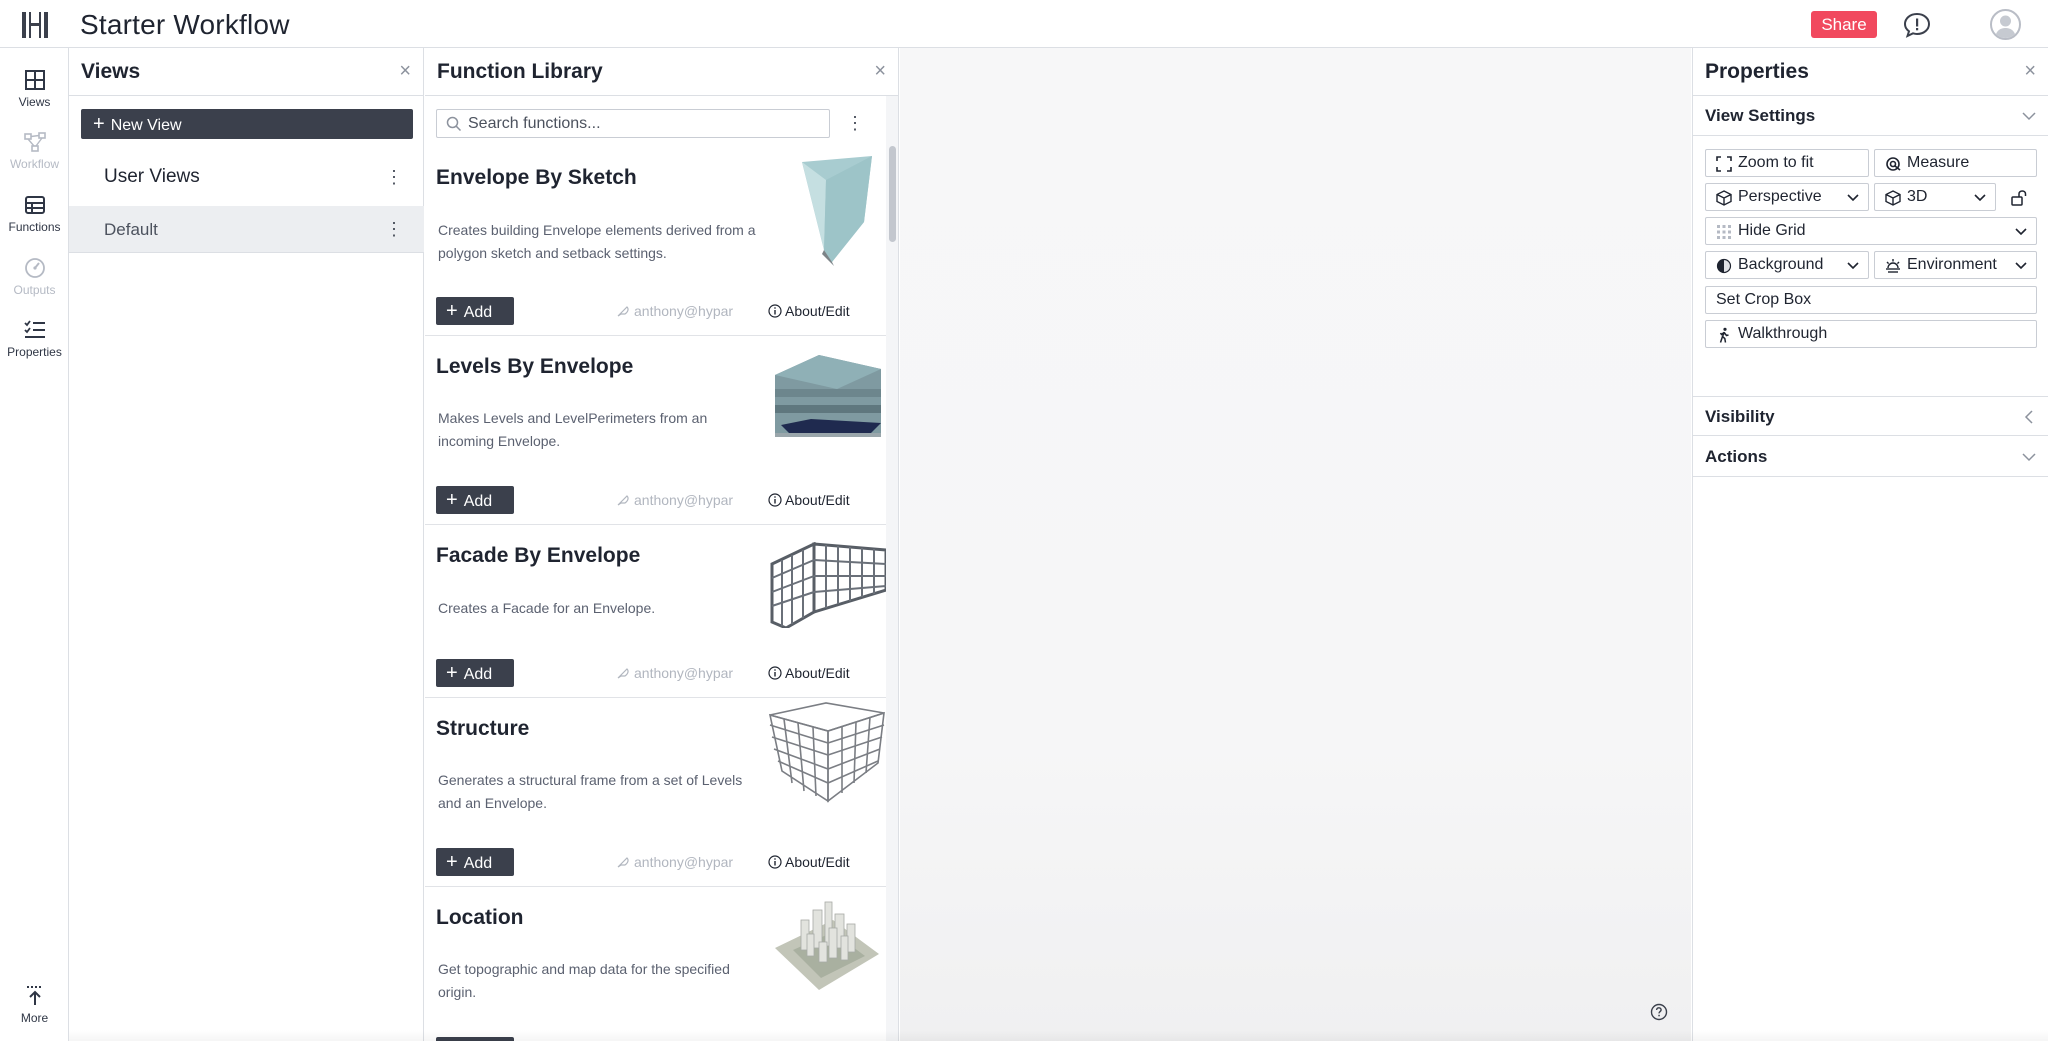 This screenshot has height=1041, width=2048. Describe the element at coordinates (1870, 457) in the screenshot. I see `actions-section: Actions` at that location.